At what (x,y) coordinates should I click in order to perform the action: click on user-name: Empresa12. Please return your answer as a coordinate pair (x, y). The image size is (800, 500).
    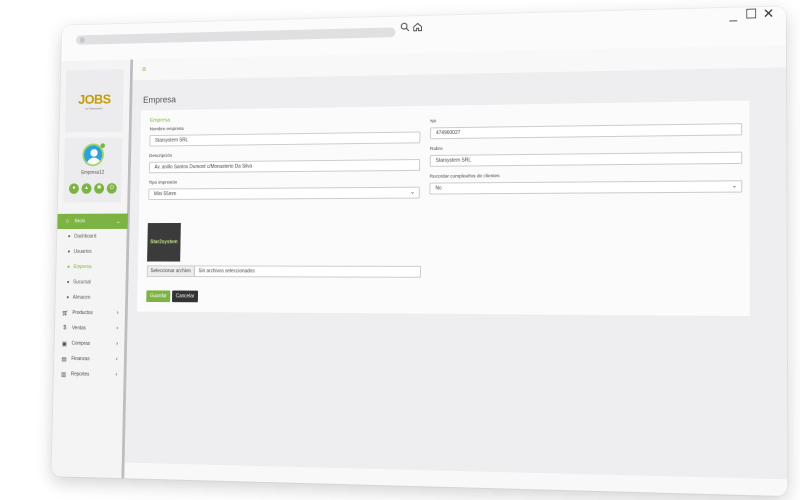
    Looking at the image, I should click on (93, 172).